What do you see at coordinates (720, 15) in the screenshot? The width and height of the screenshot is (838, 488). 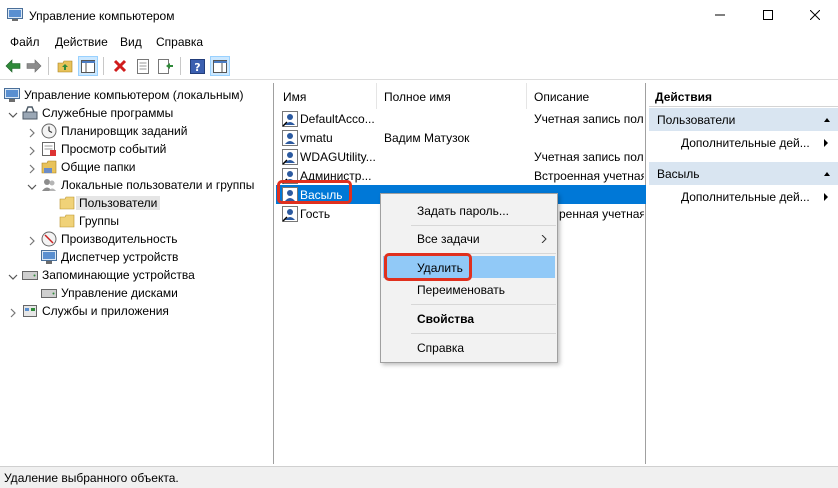 I see `minimize-button` at bounding box center [720, 15].